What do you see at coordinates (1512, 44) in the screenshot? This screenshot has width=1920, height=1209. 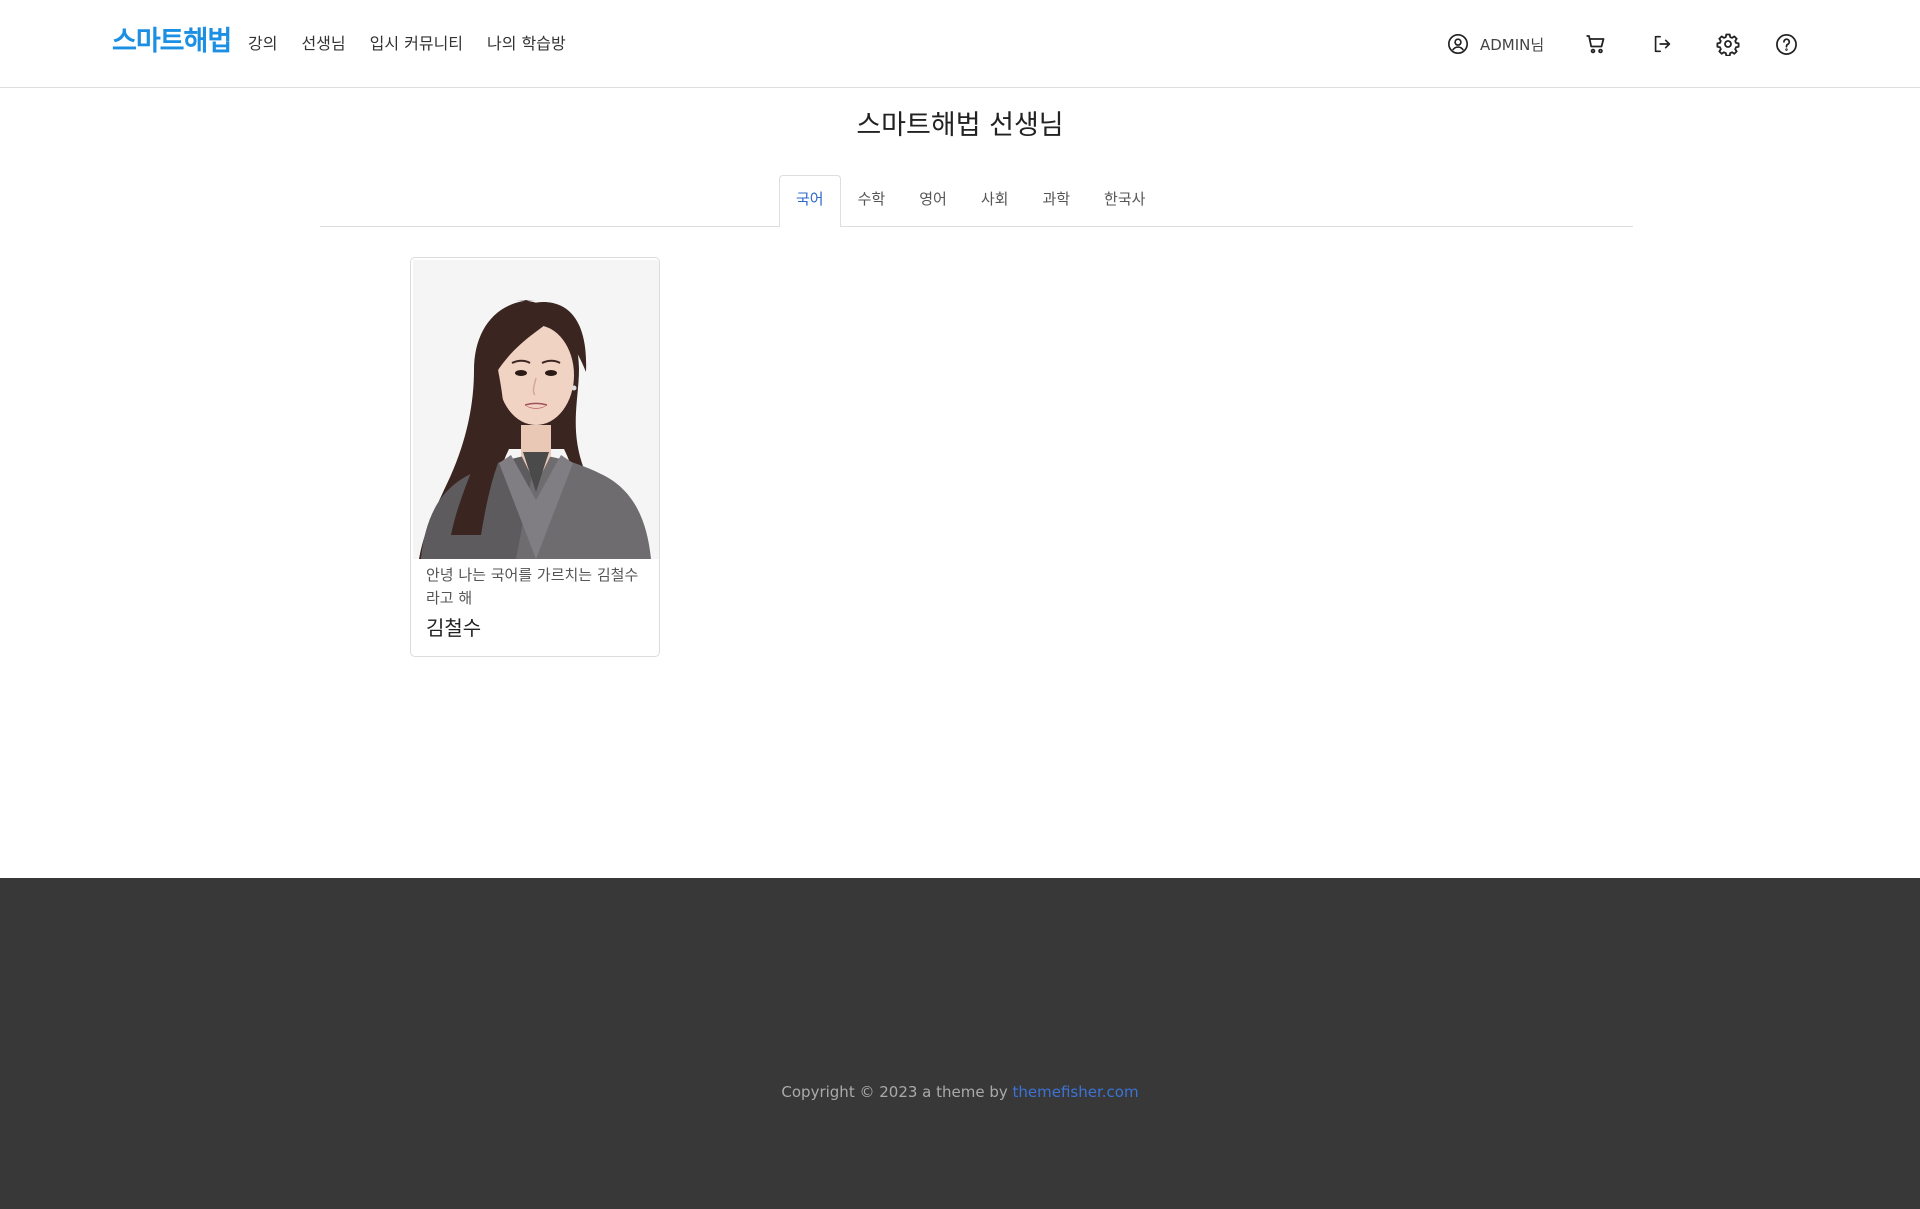 I see `user-name-label: ADMIN님` at bounding box center [1512, 44].